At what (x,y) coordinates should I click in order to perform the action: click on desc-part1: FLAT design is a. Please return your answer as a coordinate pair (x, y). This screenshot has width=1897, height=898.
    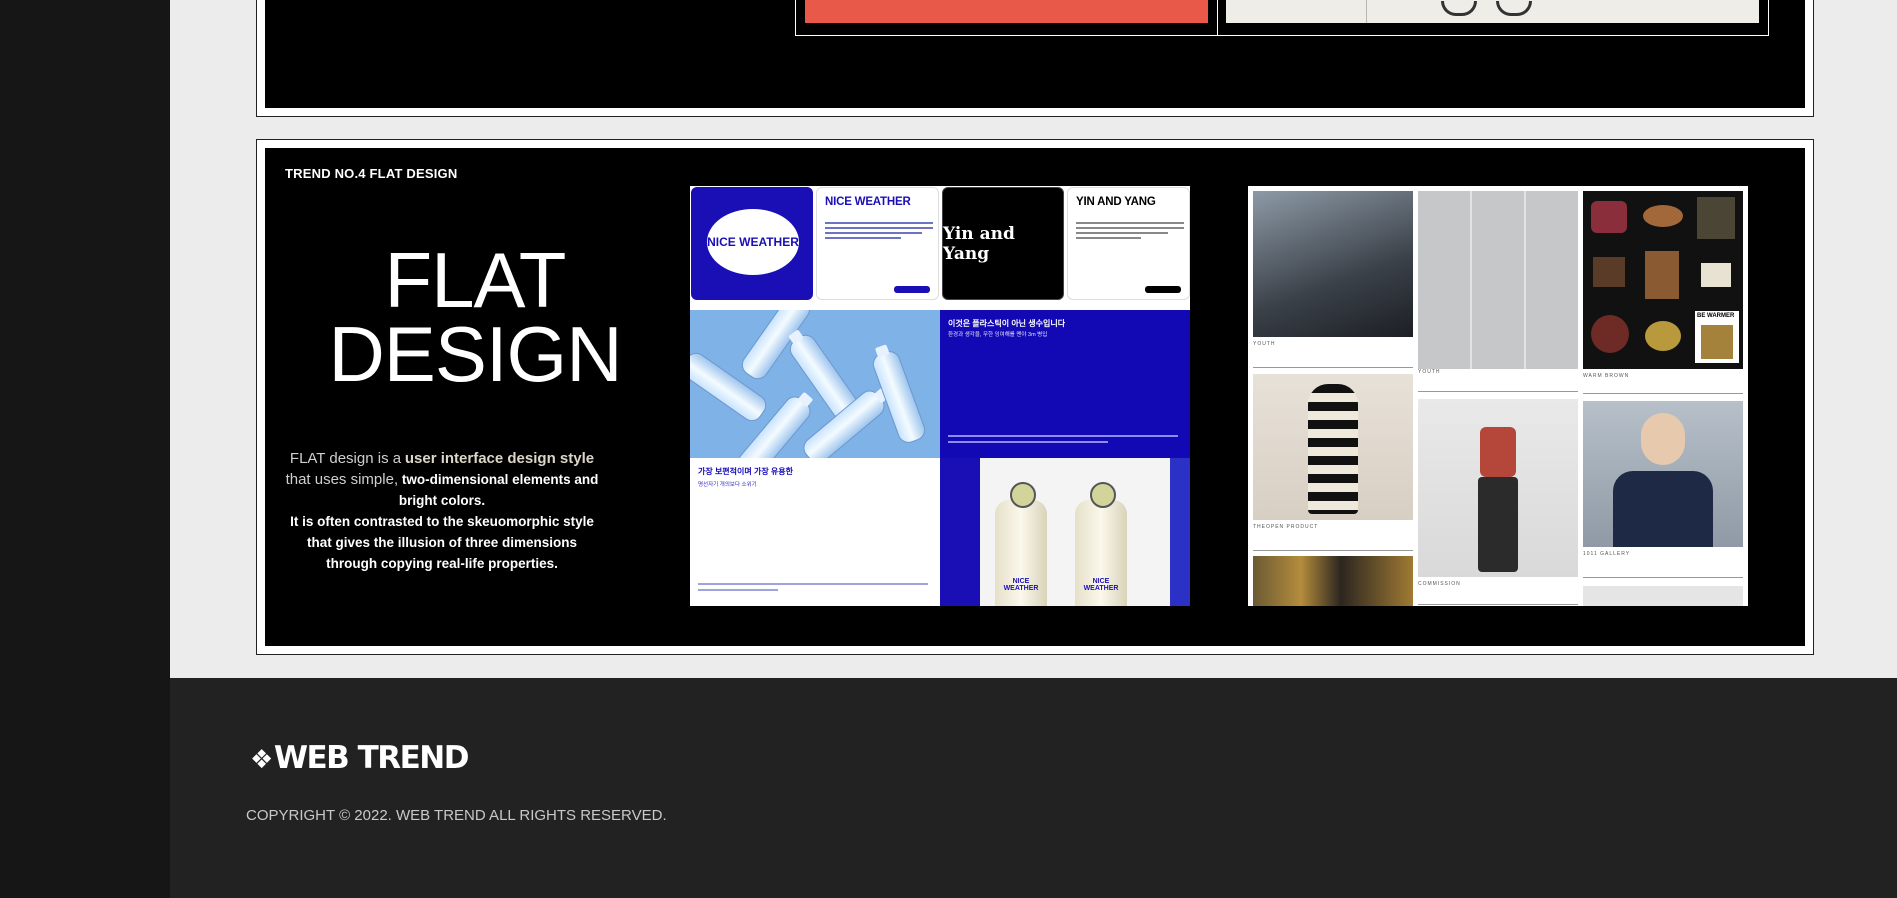
    Looking at the image, I should click on (345, 458).